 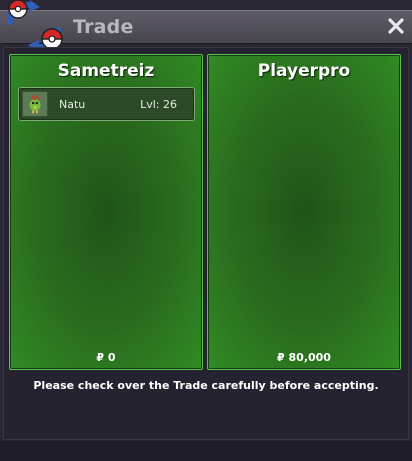 What do you see at coordinates (106, 71) in the screenshot?
I see `left-trainer-name: Sametreiz` at bounding box center [106, 71].